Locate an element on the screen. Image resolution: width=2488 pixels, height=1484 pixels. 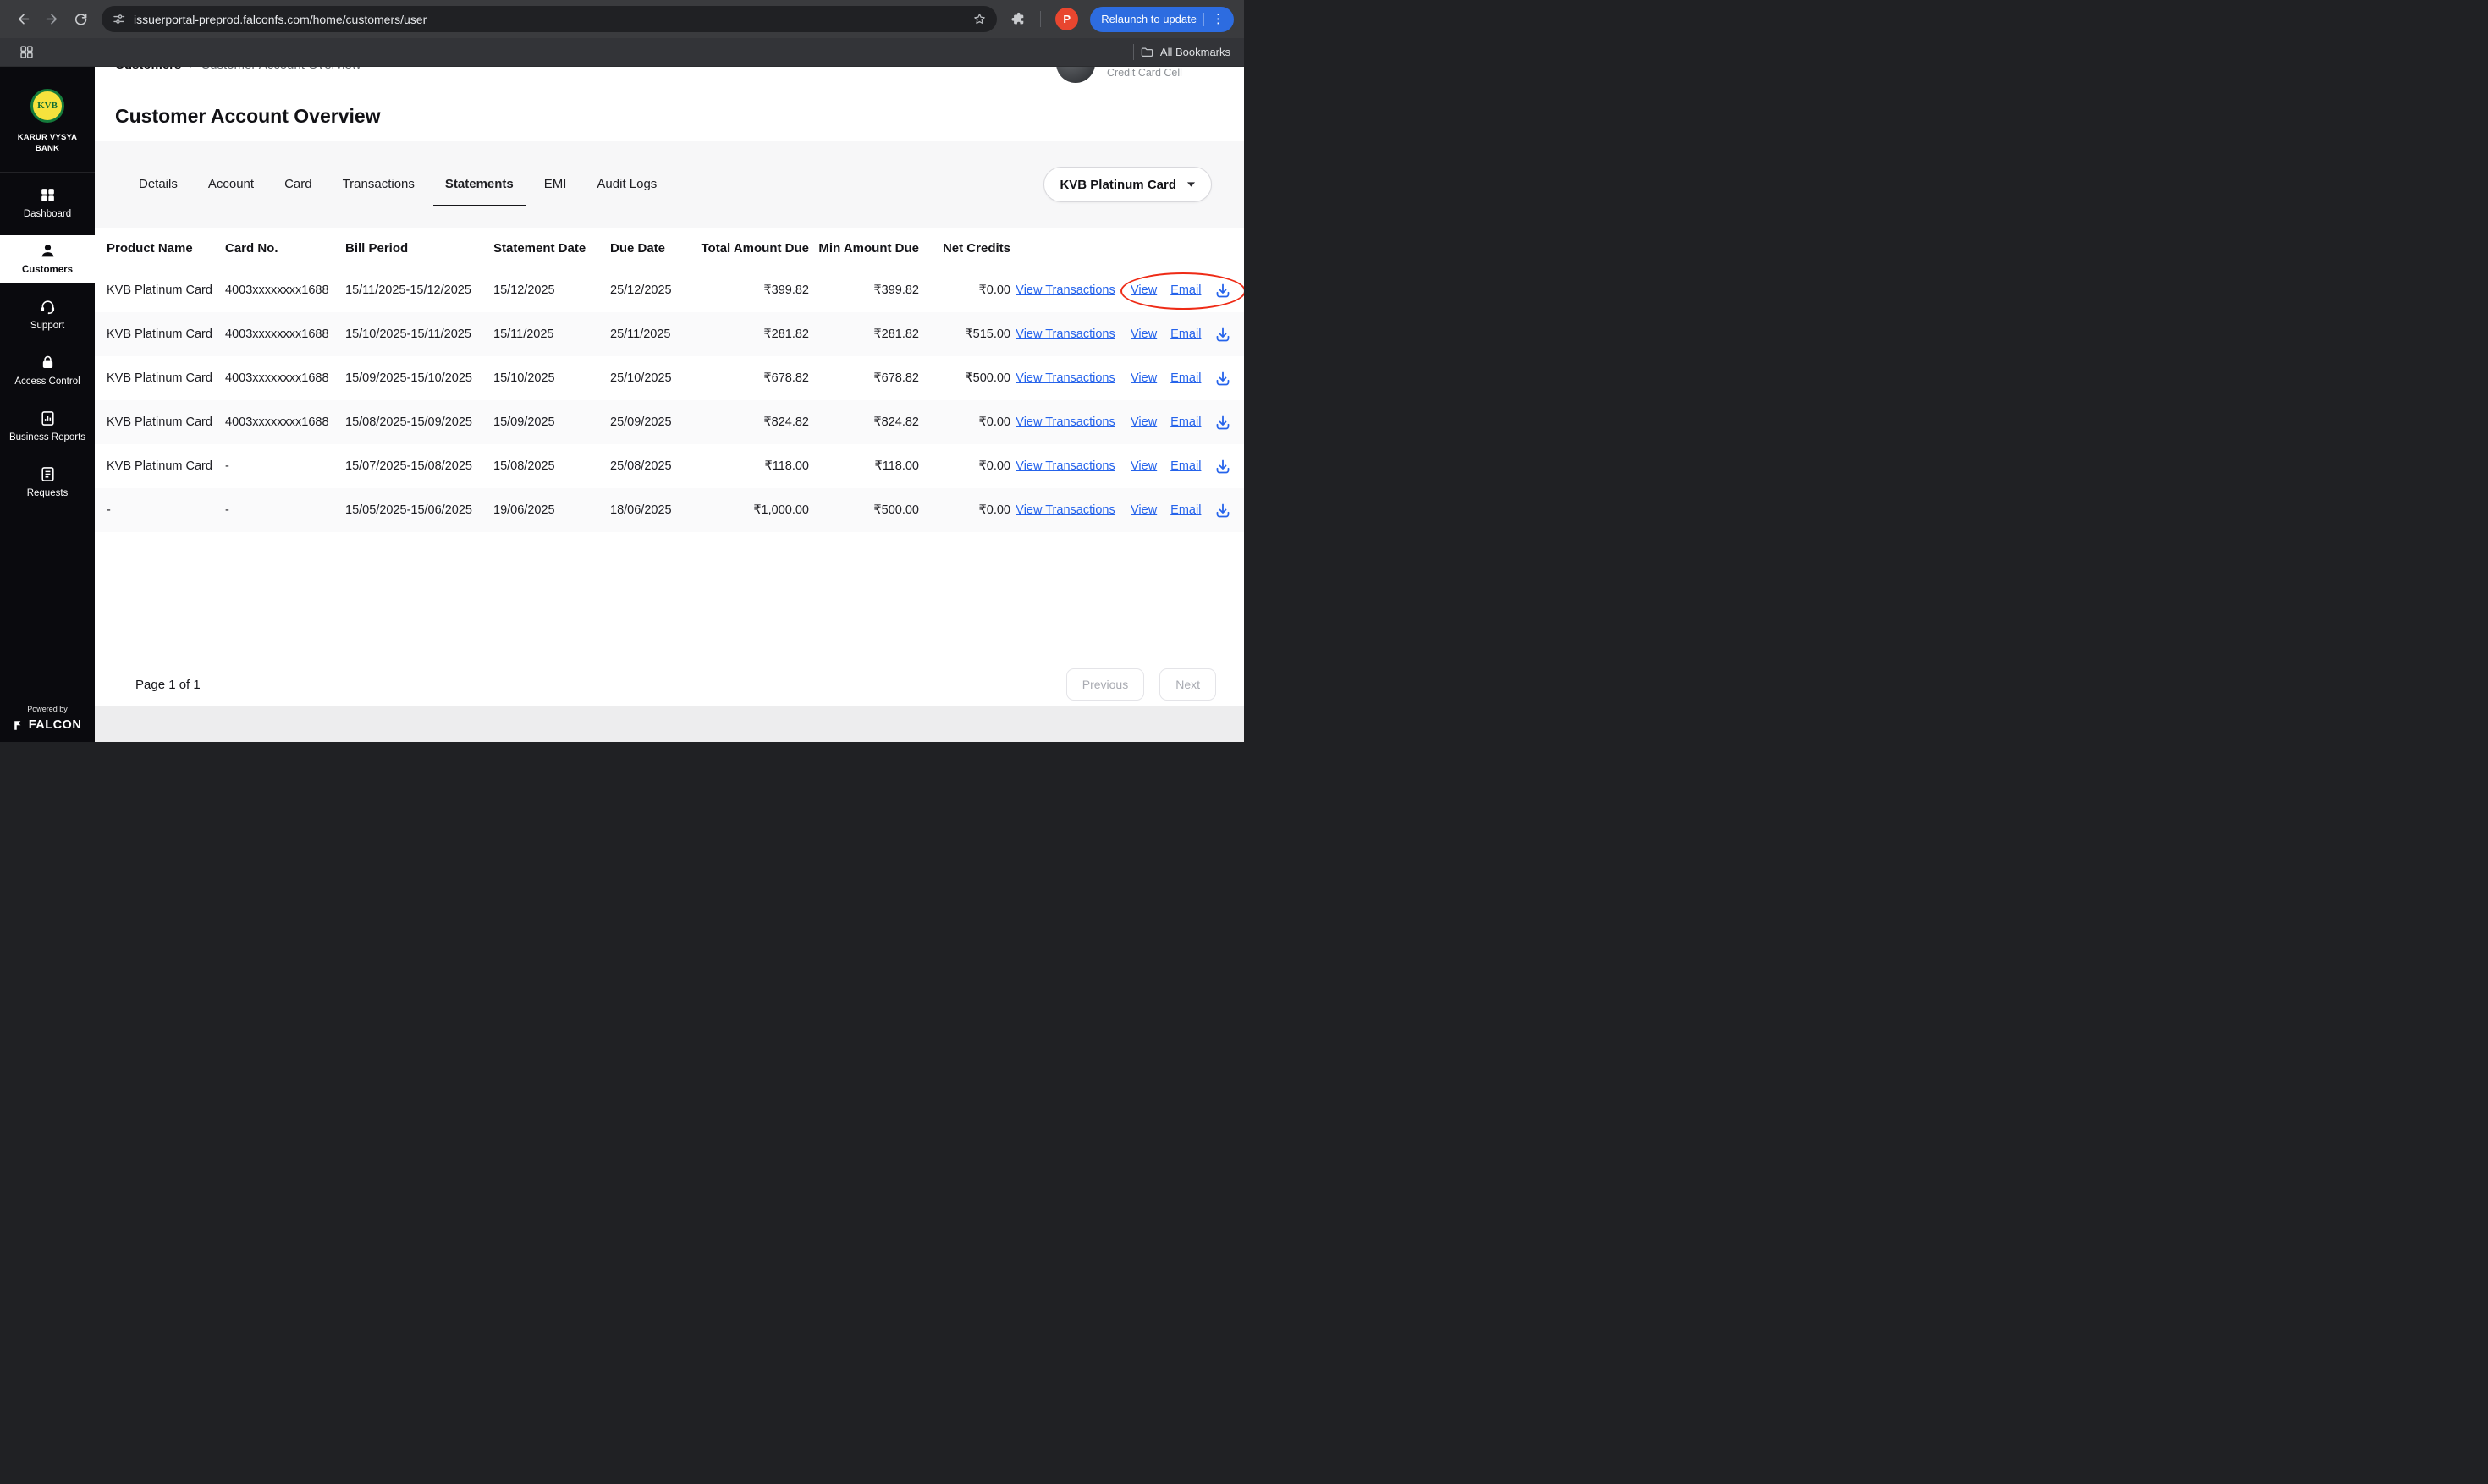
cell-bill-period: 15/10/2025-15/11/2025 is located at coordinates (408, 334).